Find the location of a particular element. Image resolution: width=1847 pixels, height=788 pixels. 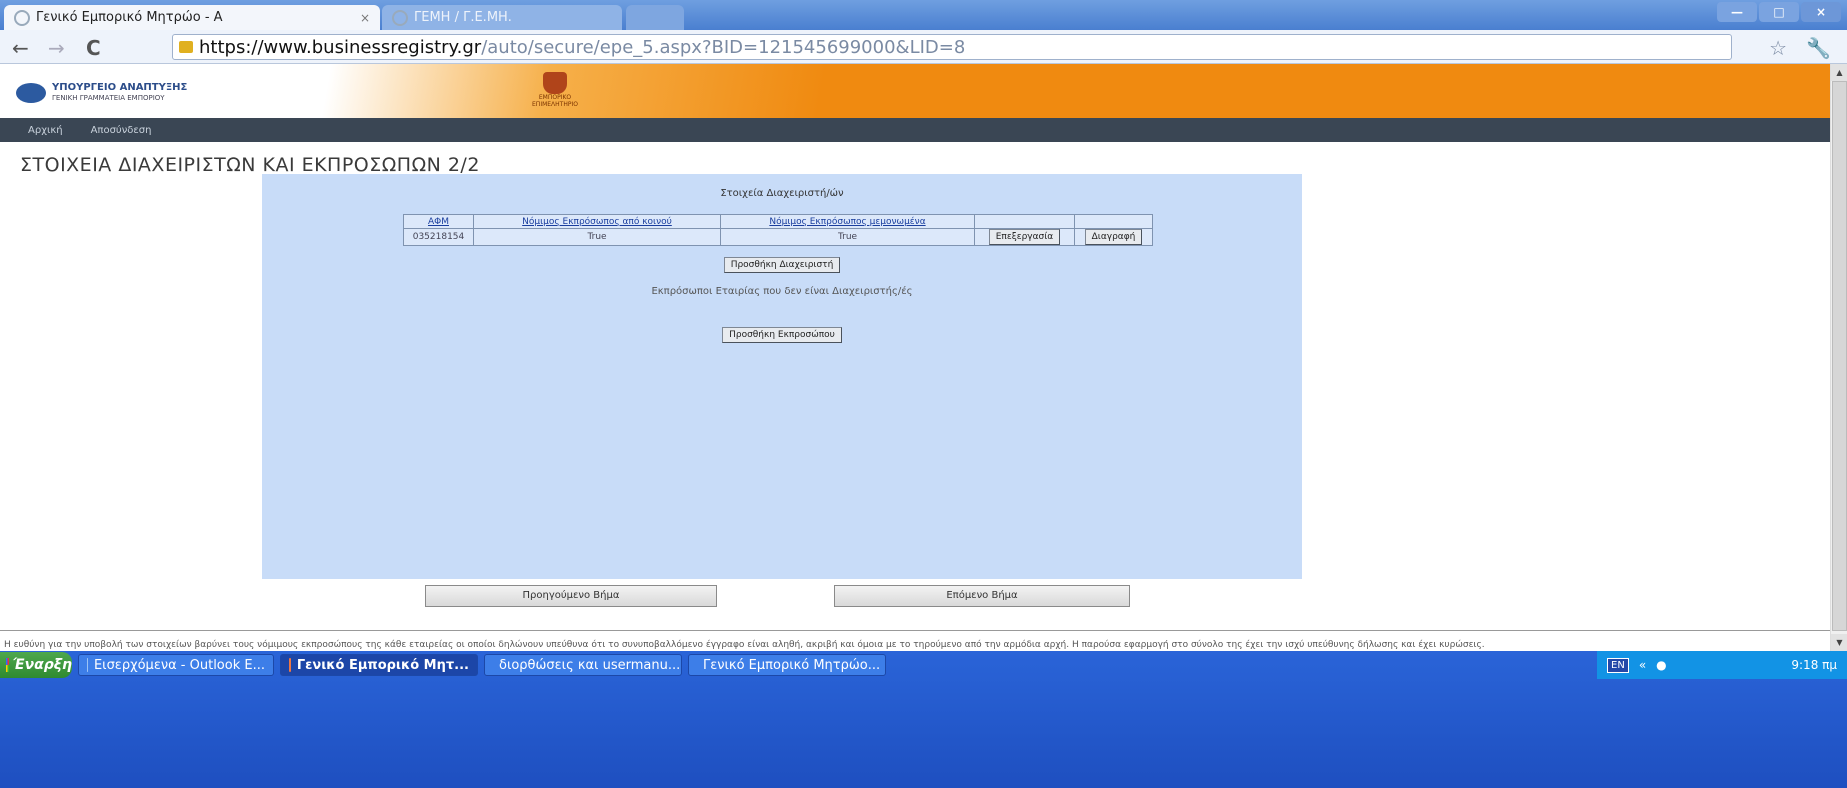

network-icon: ● is located at coordinates (1661, 665).